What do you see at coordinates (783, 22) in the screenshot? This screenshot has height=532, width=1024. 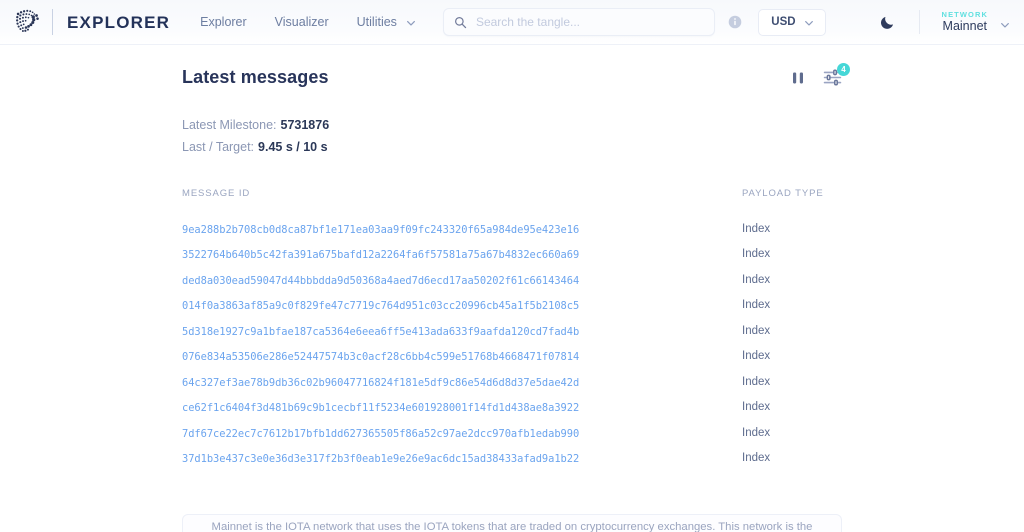 I see `currency-select-value: USD` at bounding box center [783, 22].